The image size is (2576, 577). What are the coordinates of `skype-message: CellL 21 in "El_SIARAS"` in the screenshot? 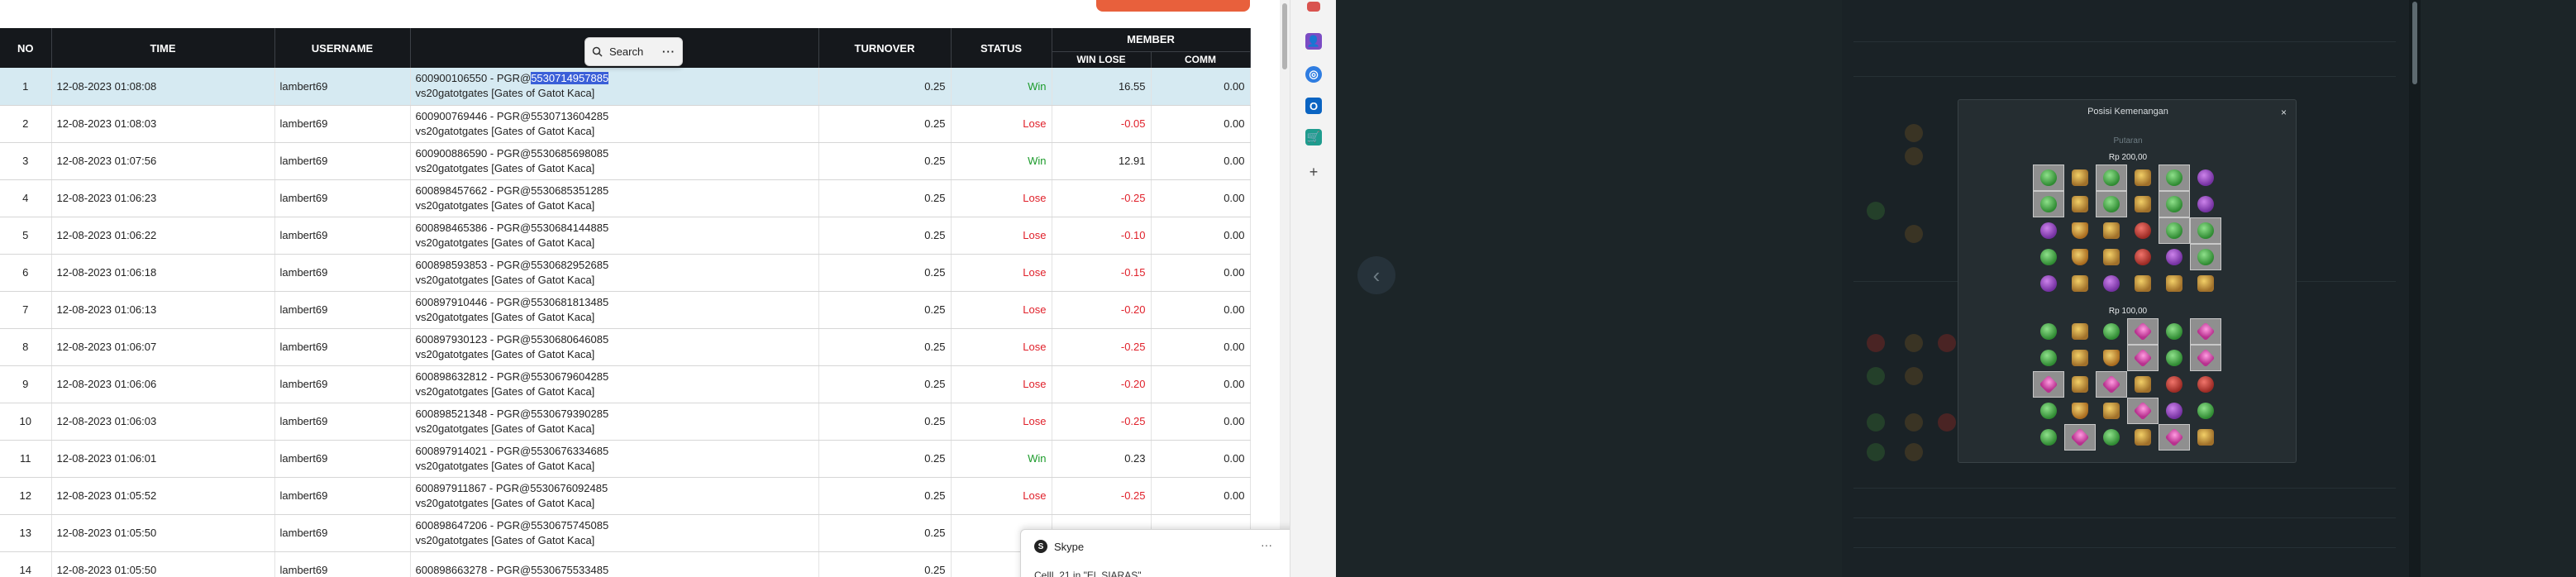 It's located at (1087, 573).